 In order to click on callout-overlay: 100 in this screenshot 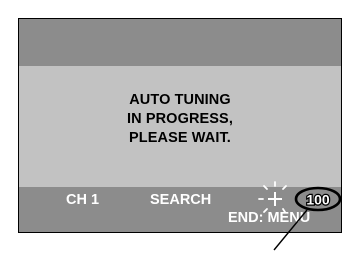, I will do `click(300, 216)`.